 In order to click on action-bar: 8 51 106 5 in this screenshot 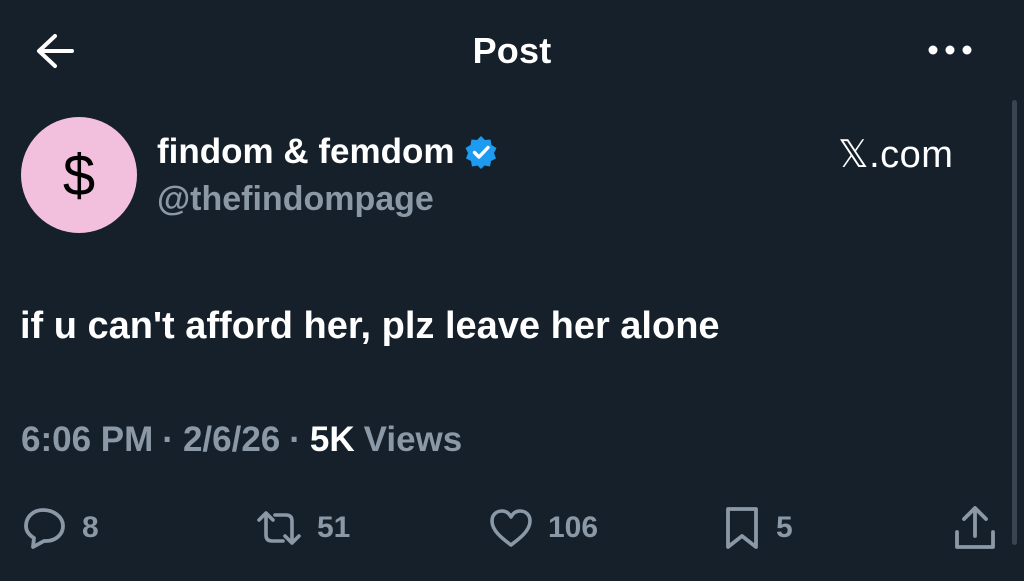, I will do `click(512, 528)`.